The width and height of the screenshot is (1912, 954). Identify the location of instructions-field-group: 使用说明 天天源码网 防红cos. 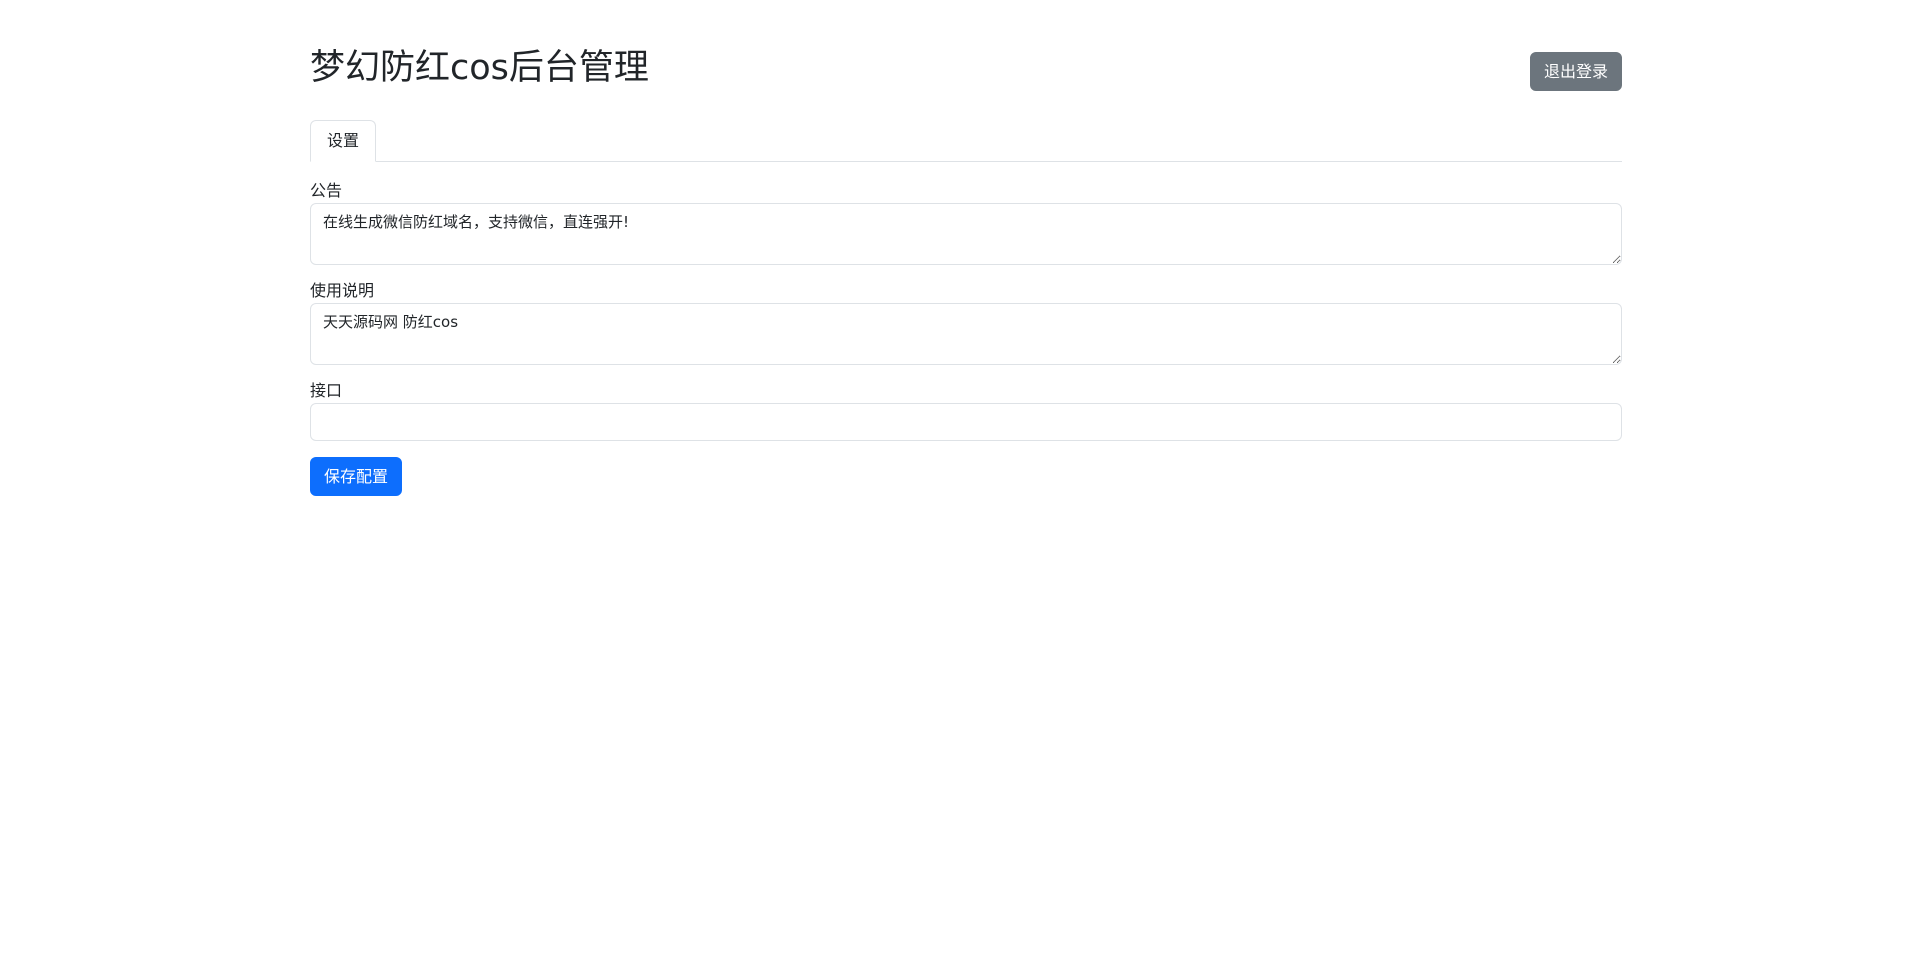
(966, 323).